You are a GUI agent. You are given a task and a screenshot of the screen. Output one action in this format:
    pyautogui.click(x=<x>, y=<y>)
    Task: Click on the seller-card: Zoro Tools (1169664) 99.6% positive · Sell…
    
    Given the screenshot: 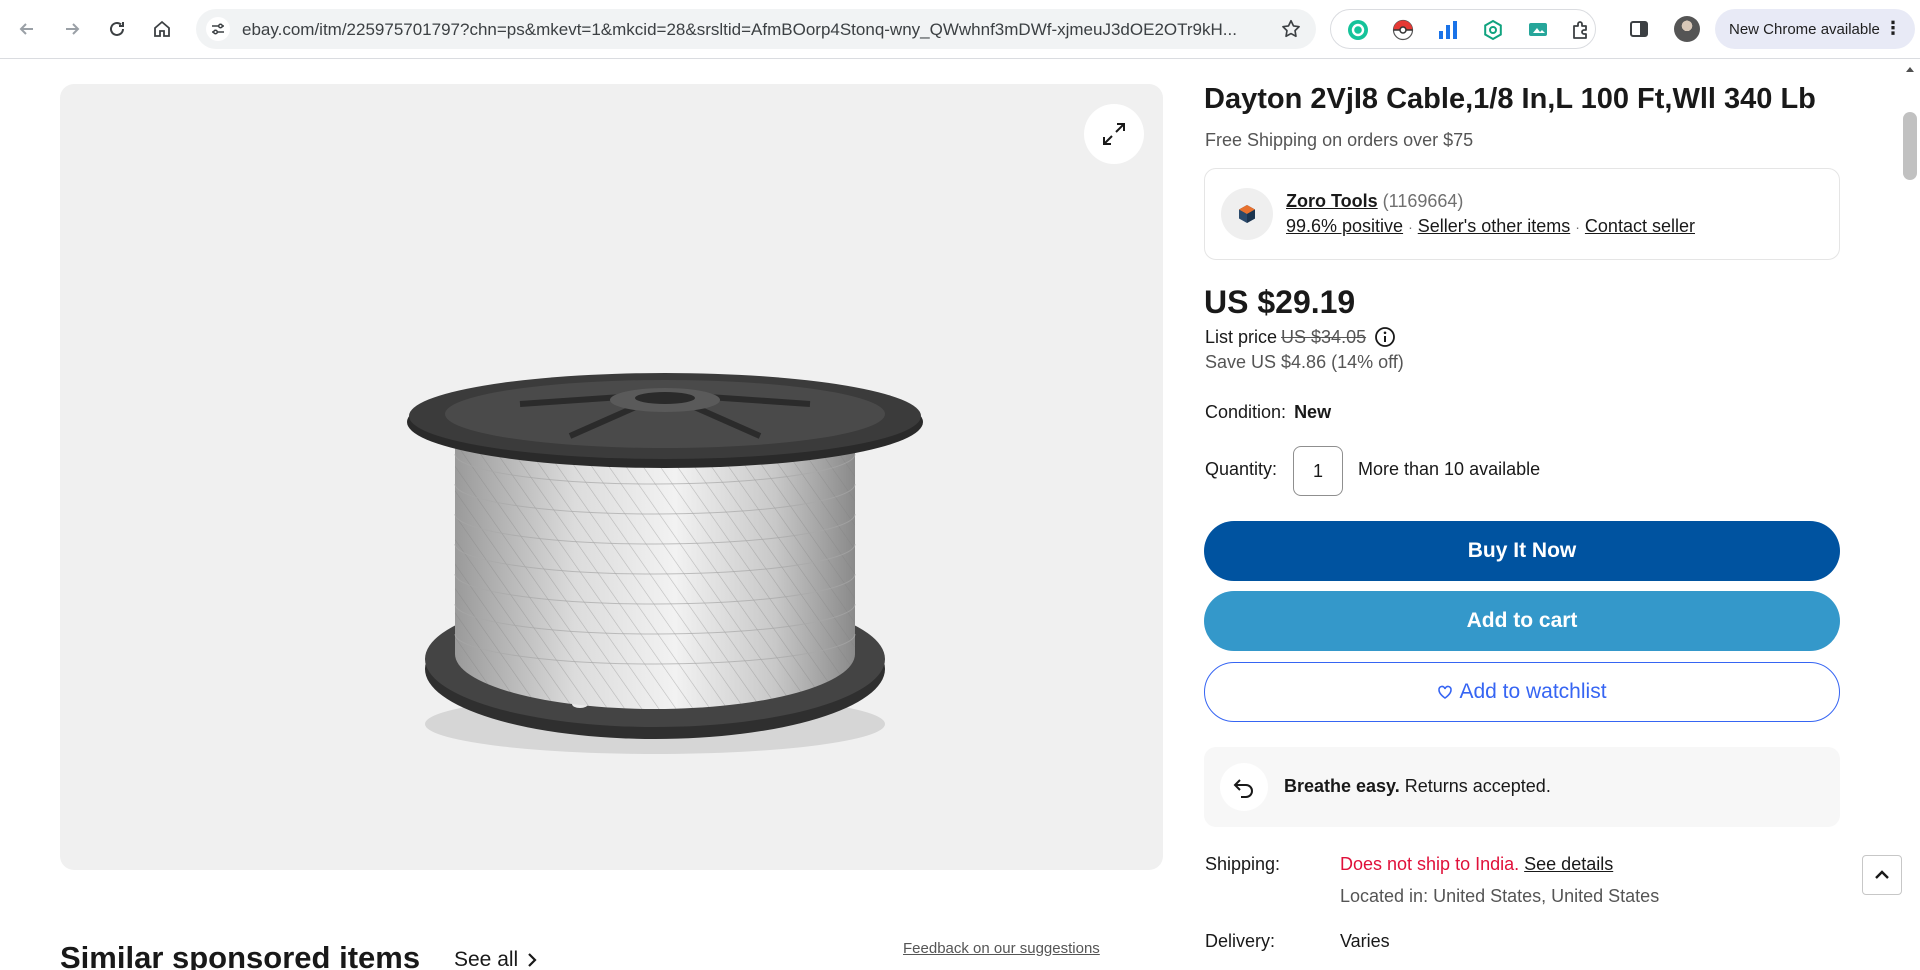 What is the action you would take?
    pyautogui.click(x=1522, y=214)
    